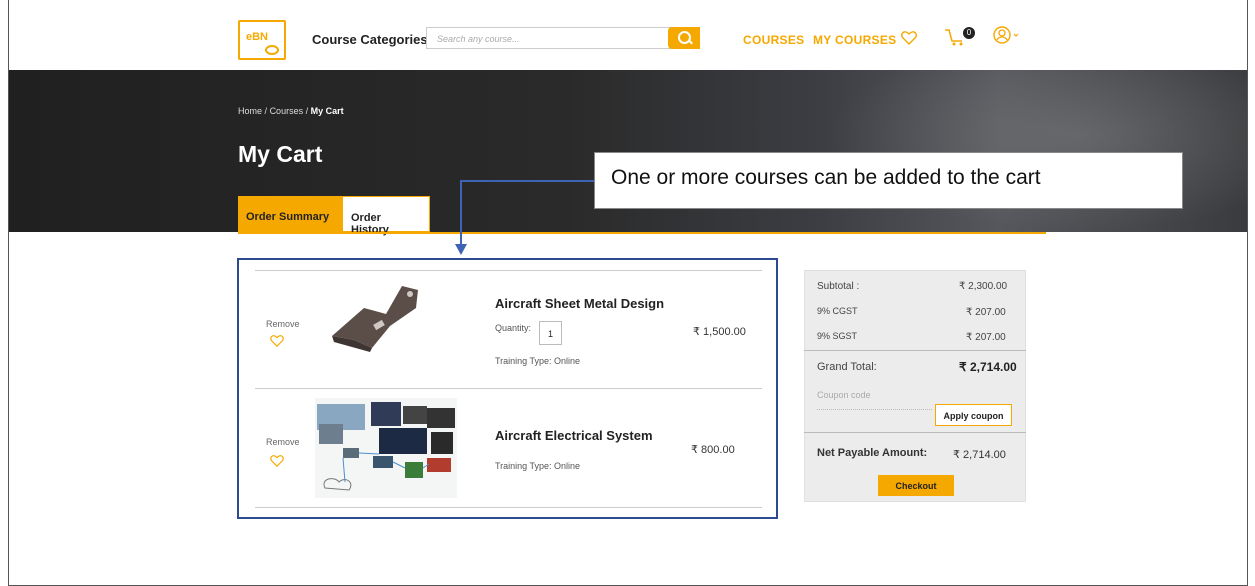  Describe the element at coordinates (837, 336) in the screenshot. I see `sgst-label: 9% SGST` at that location.